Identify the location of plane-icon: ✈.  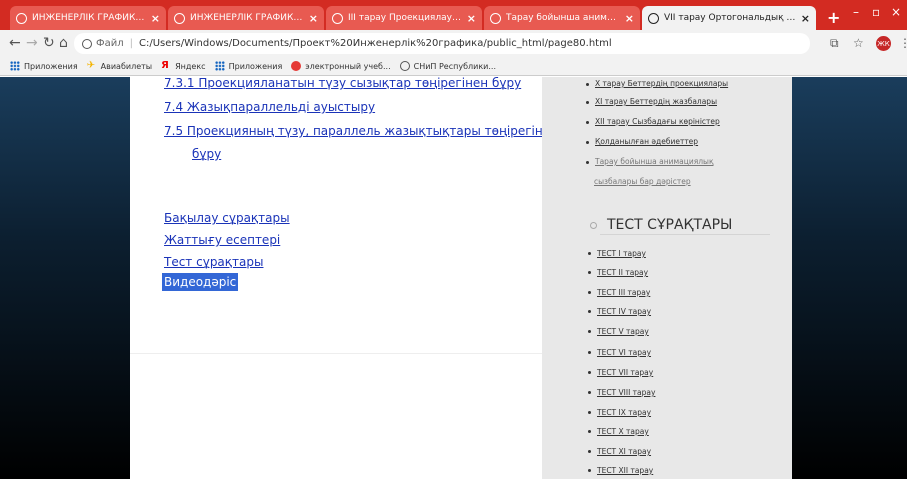
(91, 65).